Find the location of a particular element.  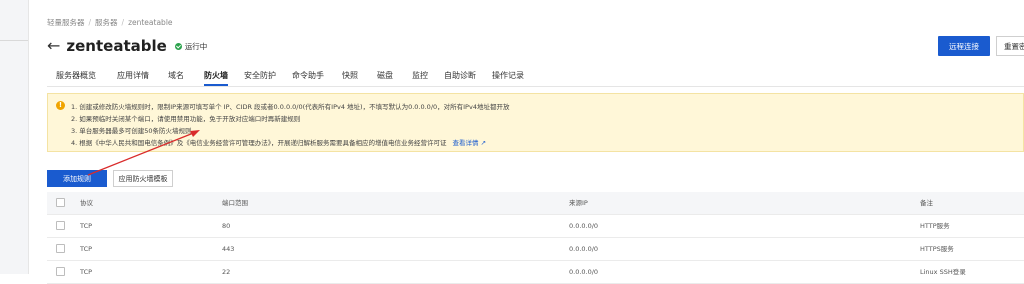

annotation-arrow is located at coordinates (143, 153).